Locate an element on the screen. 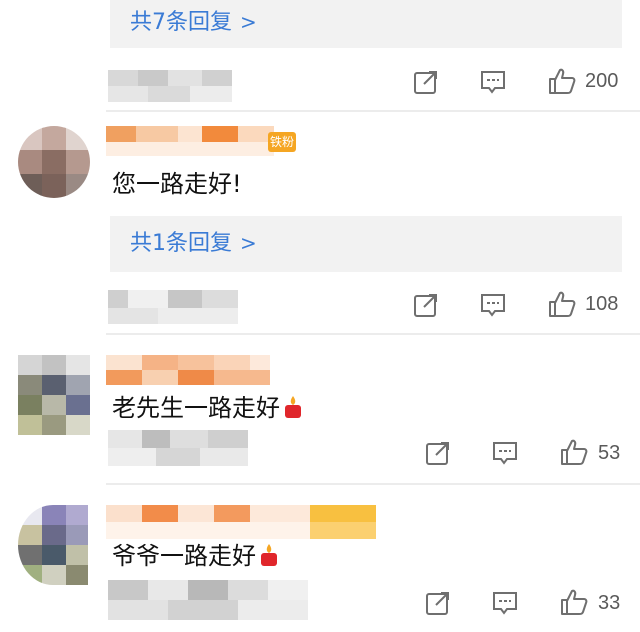 The image size is (640, 632). view-replies-link: 共1条回复 > is located at coordinates (193, 244).